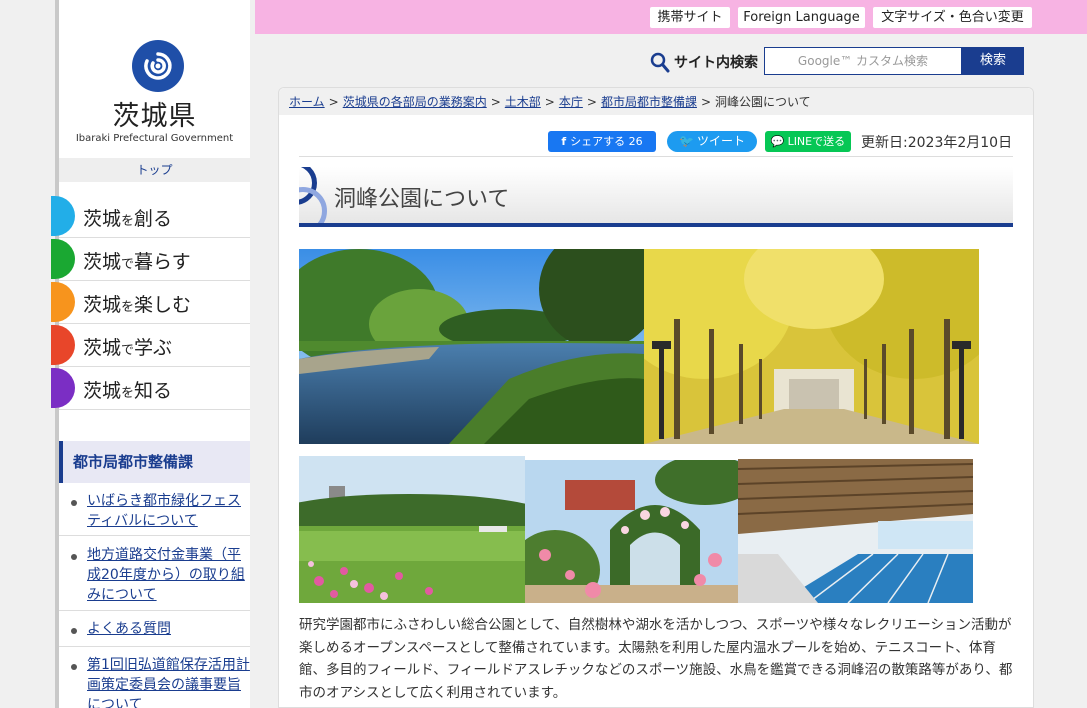 The image size is (1087, 708). What do you see at coordinates (128, 219) in the screenshot?
I see `nav-item-label: 茨城を創る` at bounding box center [128, 219].